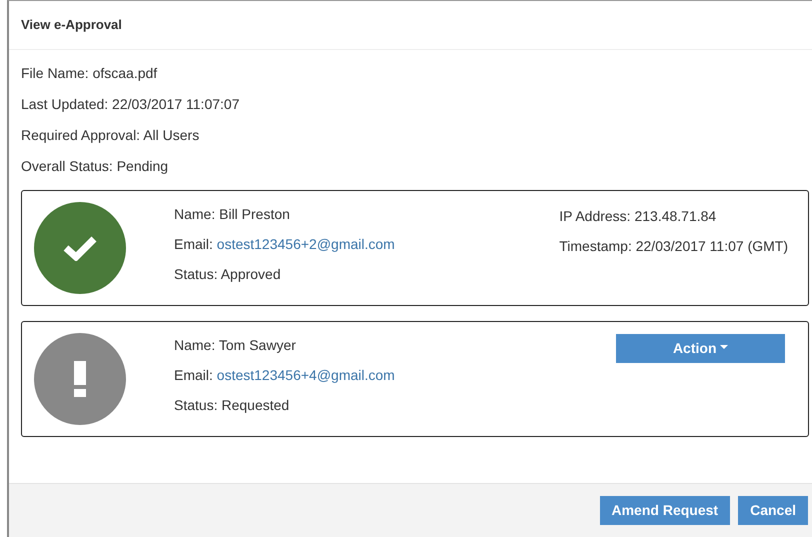  Describe the element at coordinates (638, 216) in the screenshot. I see `info-text: IP Address: 213.48.71.84` at that location.